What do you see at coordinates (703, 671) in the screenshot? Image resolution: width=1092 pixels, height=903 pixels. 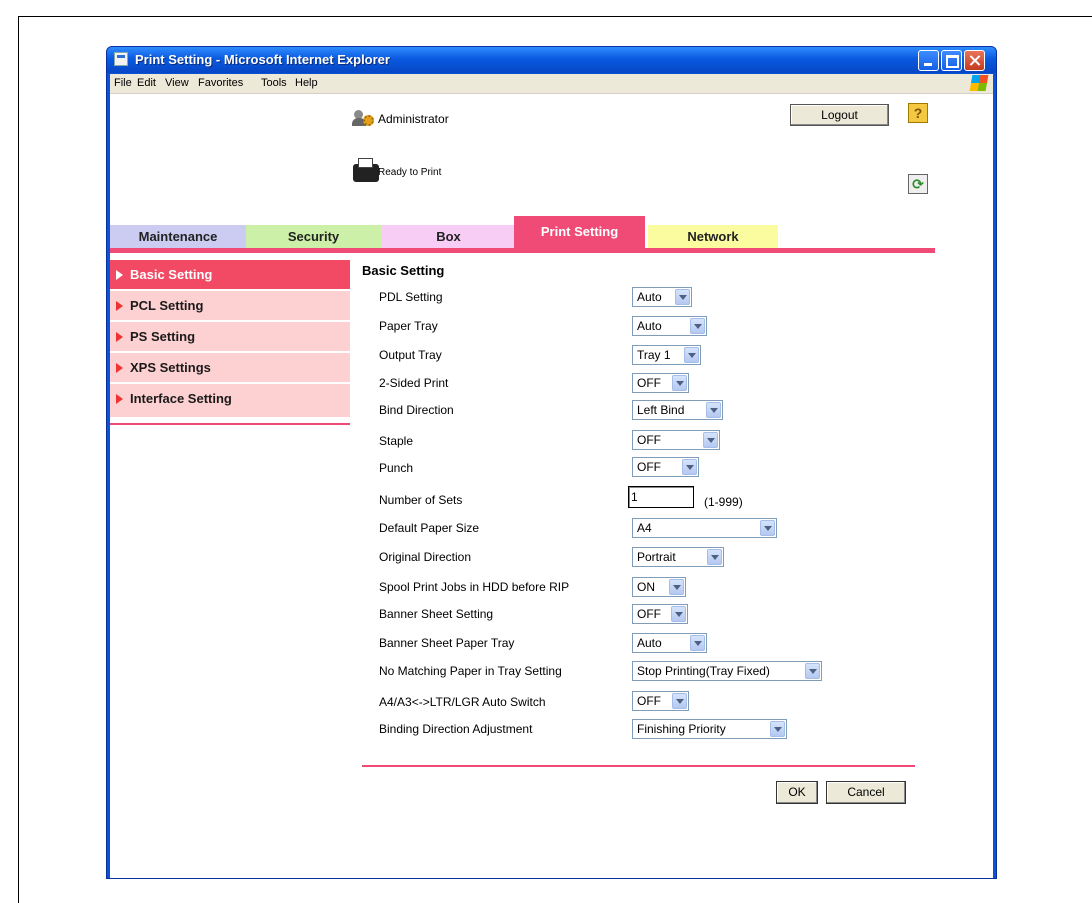 I see `select-value: Stop Printing(Tray Fixed)` at bounding box center [703, 671].